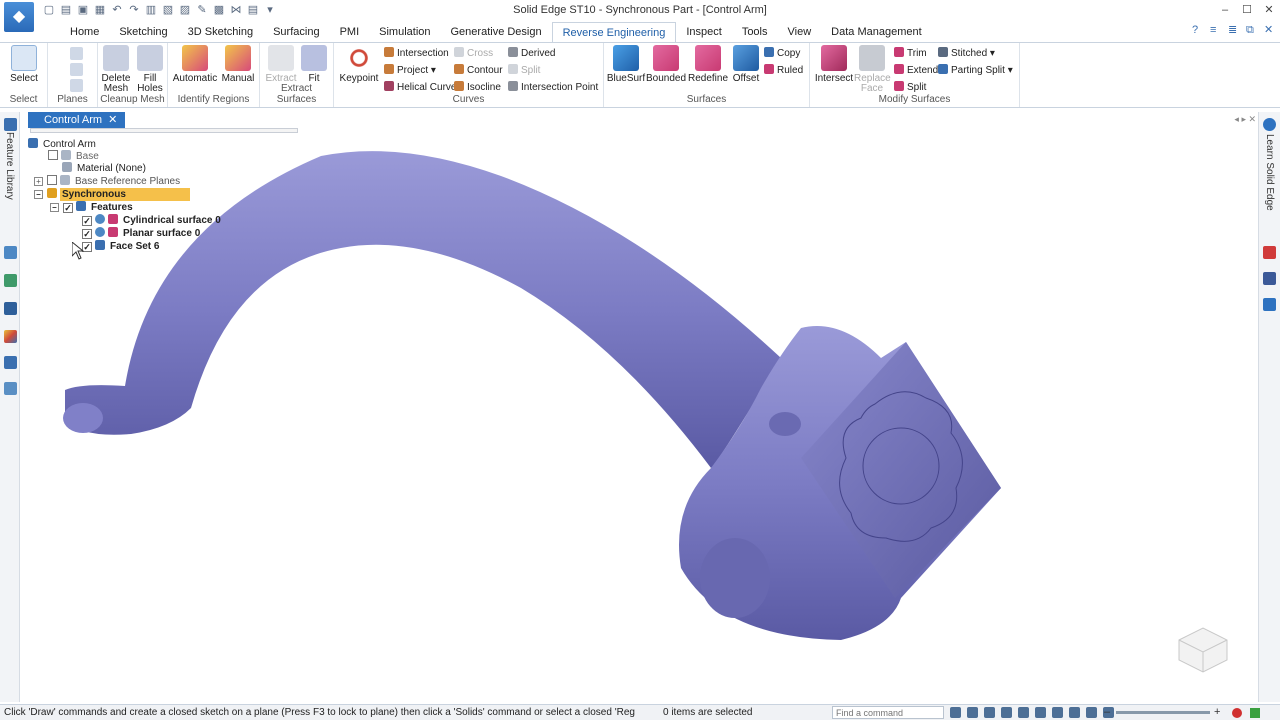  What do you see at coordinates (220, 32) in the screenshot?
I see `tab-3d-sketching: 3D Sketching` at bounding box center [220, 32].